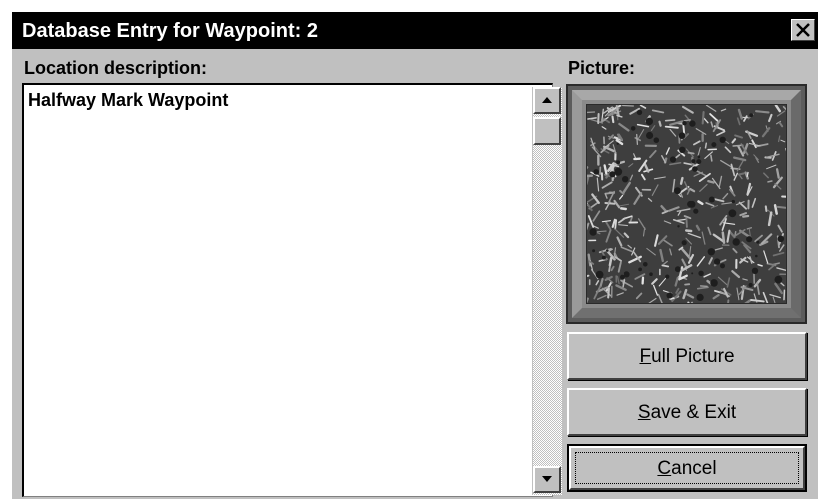 The width and height of the screenshot is (818, 499). What do you see at coordinates (116, 68) in the screenshot?
I see `location-description-label: Location description:` at bounding box center [116, 68].